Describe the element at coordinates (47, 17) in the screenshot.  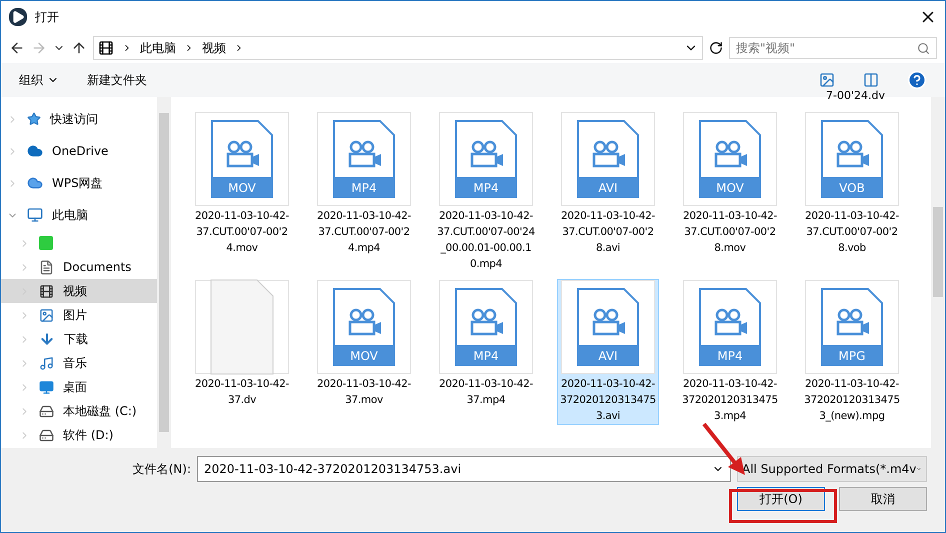
I see `window-title: 打开` at that location.